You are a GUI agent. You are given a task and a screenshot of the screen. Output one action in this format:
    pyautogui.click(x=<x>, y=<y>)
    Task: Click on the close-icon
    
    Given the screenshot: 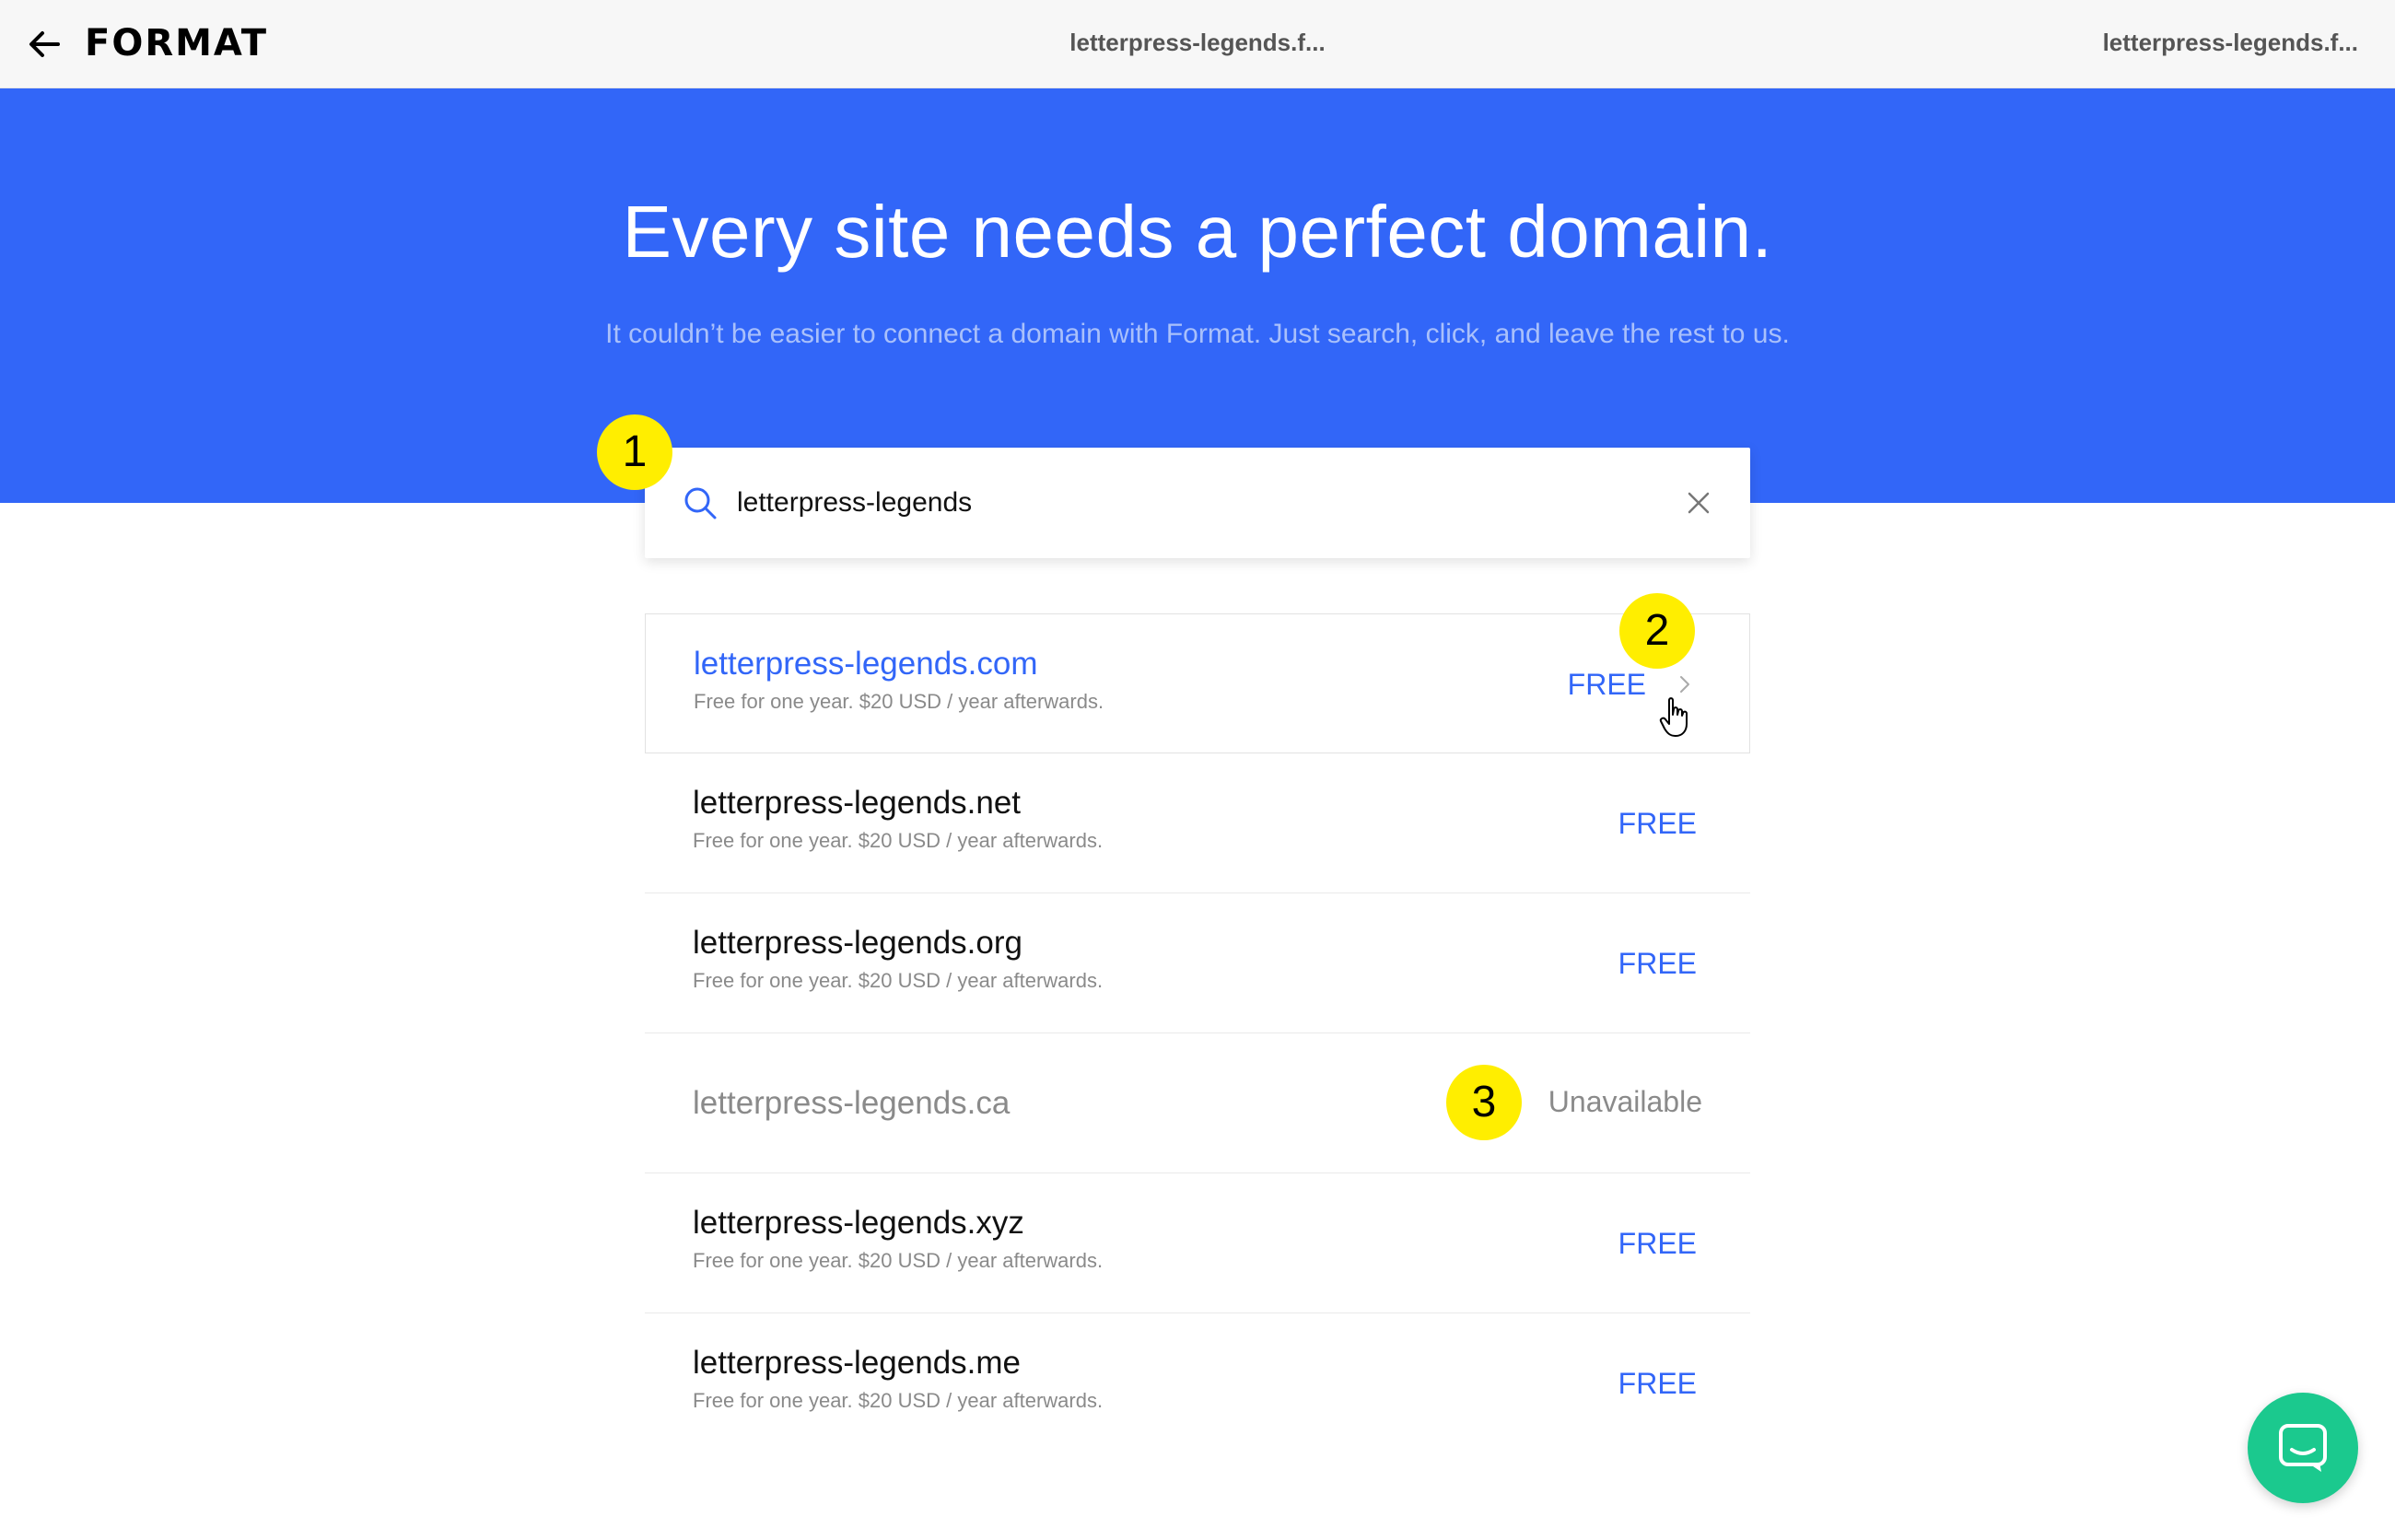 What is the action you would take?
    pyautogui.click(x=1698, y=502)
    